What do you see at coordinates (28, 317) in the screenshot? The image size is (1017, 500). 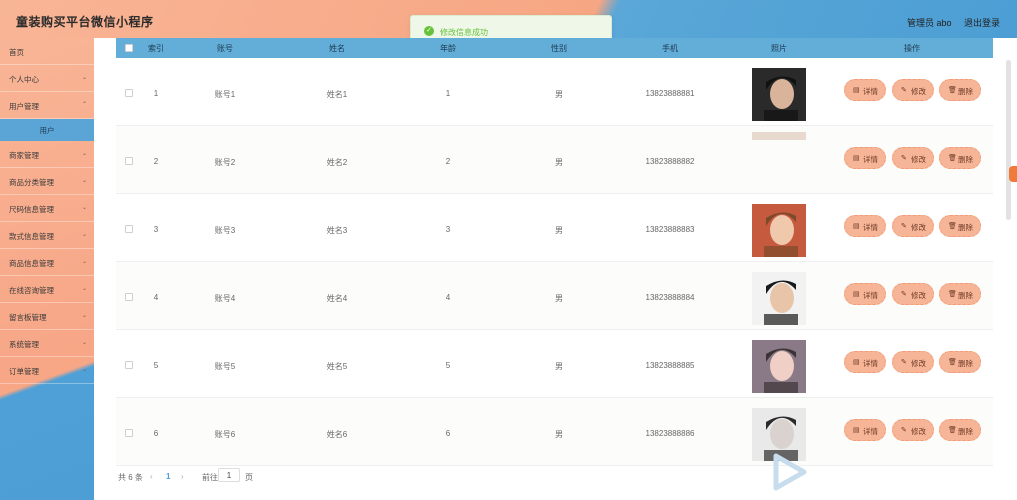 I see `sidebar-item-label: 留言板管理` at bounding box center [28, 317].